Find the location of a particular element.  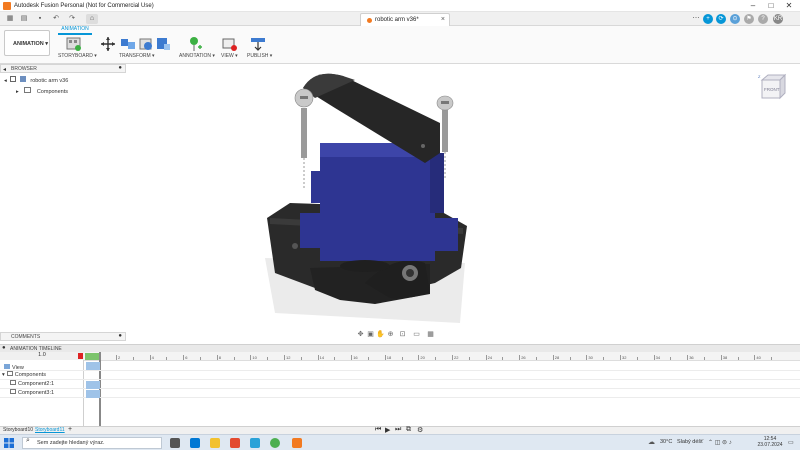

timeline-row-components: ▾ Components is located at coordinates (42, 375).